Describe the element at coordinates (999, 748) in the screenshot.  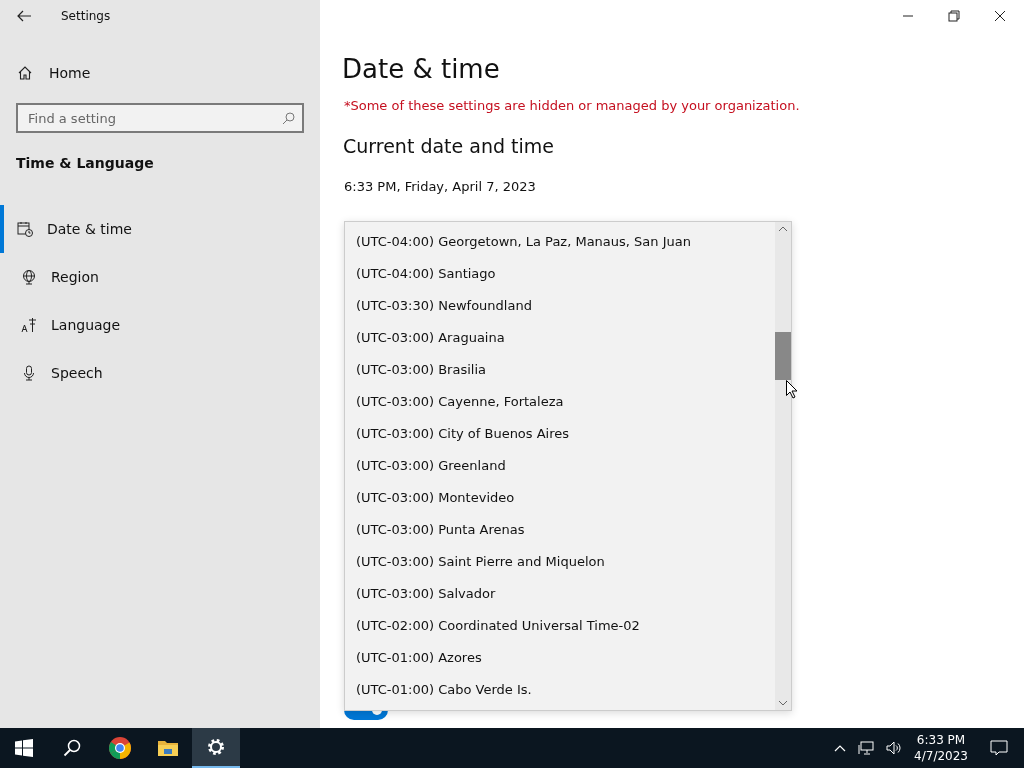
I see `notifications-icon` at that location.